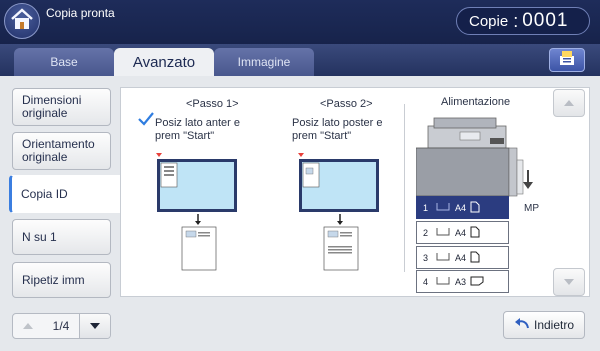 This screenshot has width=600, height=351. What do you see at coordinates (61, 280) in the screenshot?
I see `sidebar-item-ripetiz-imm: Ripetiz imm` at bounding box center [61, 280].